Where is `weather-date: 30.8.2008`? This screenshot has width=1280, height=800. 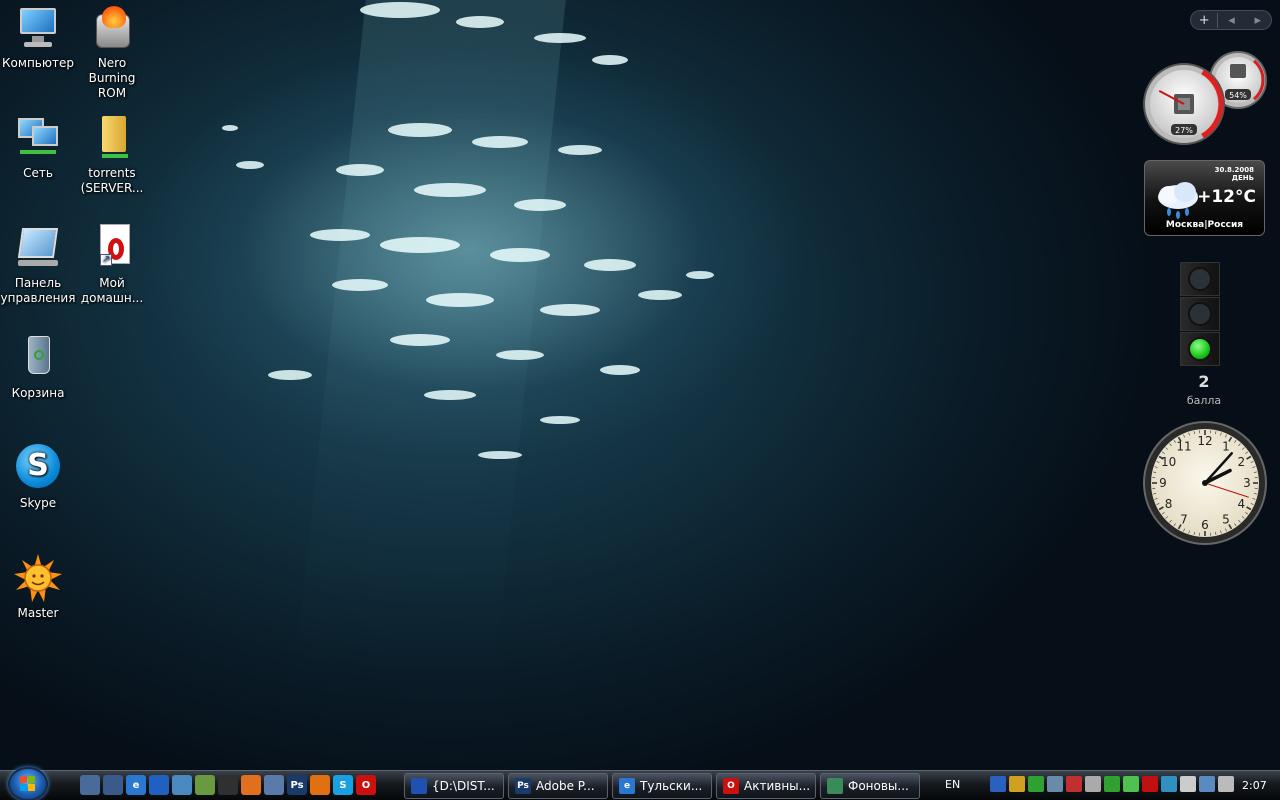 weather-date: 30.8.2008 is located at coordinates (1234, 170).